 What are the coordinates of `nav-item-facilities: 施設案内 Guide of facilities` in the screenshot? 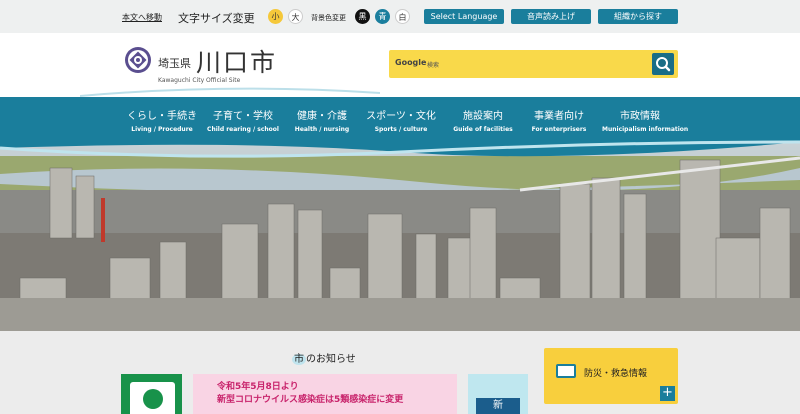 It's located at (483, 120).